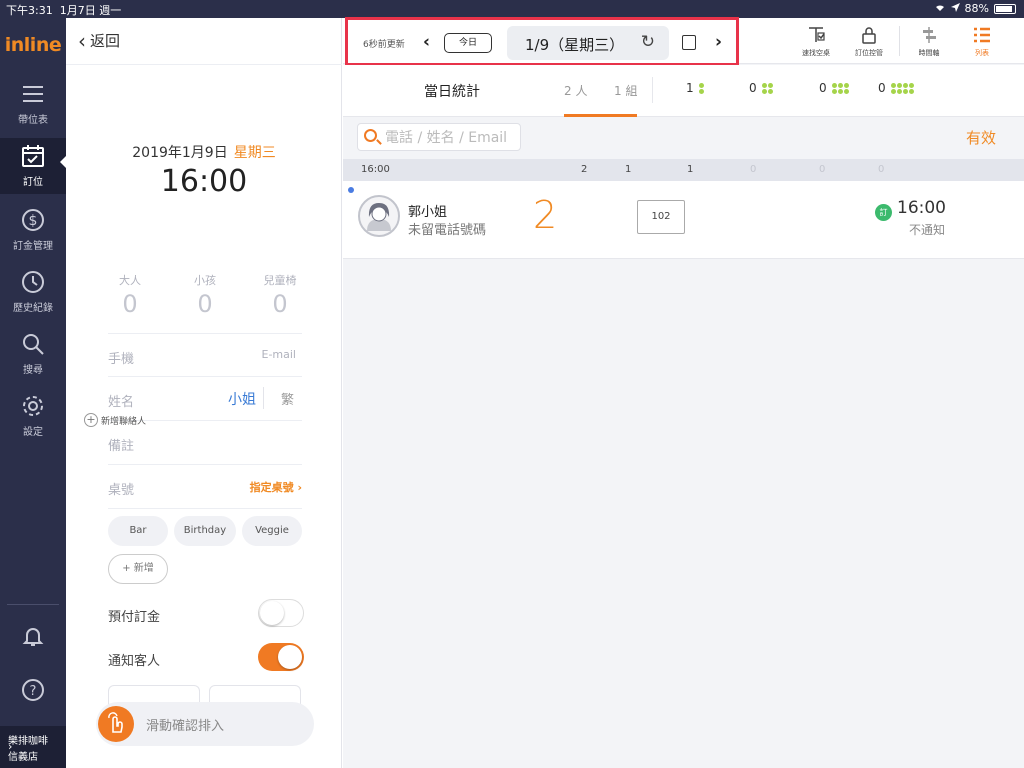 The width and height of the screenshot is (1024, 768). I want to click on customer-phone: 未留電話號碼, so click(447, 230).